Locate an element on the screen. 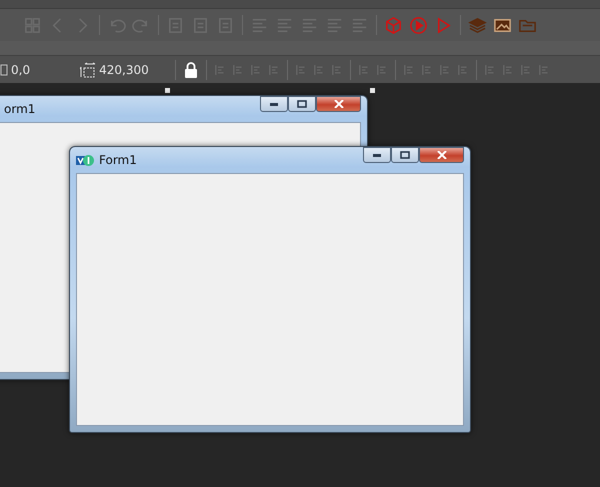 The height and width of the screenshot is (487, 600). layers-icon is located at coordinates (477, 25).